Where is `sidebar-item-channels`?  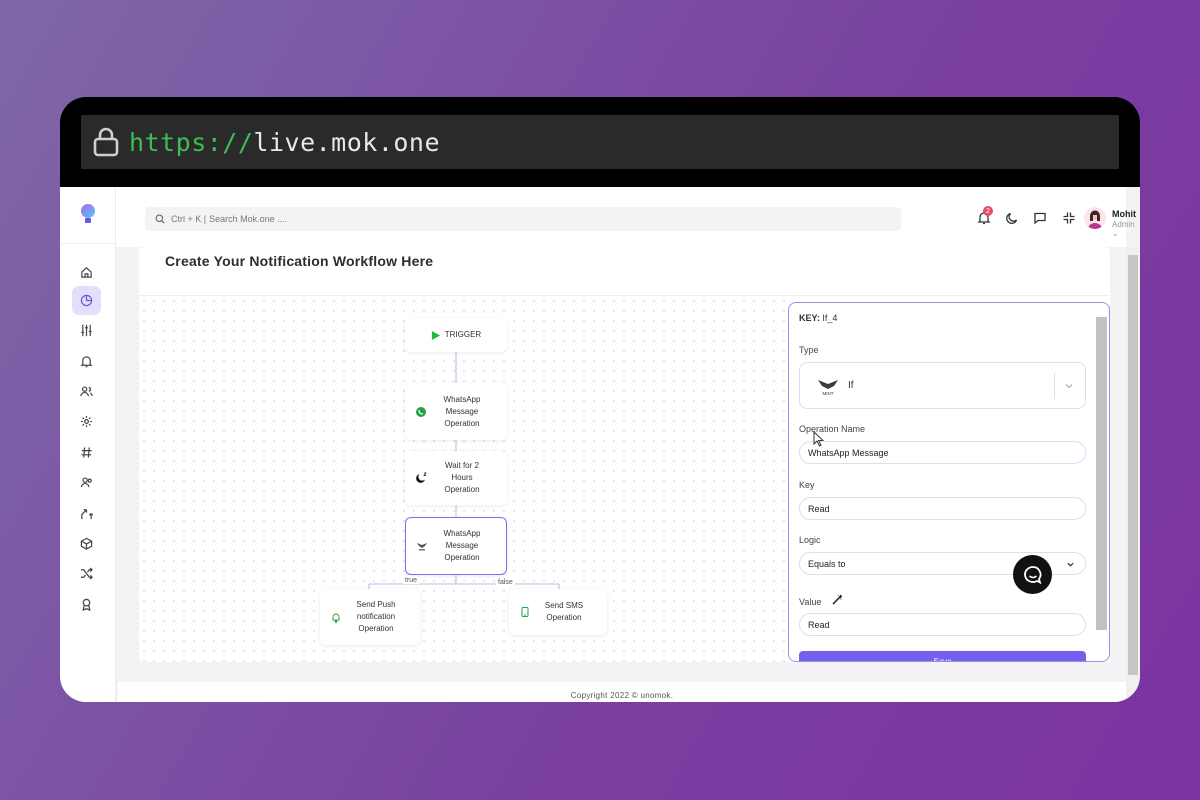
sidebar-item-channels is located at coordinates (86, 452).